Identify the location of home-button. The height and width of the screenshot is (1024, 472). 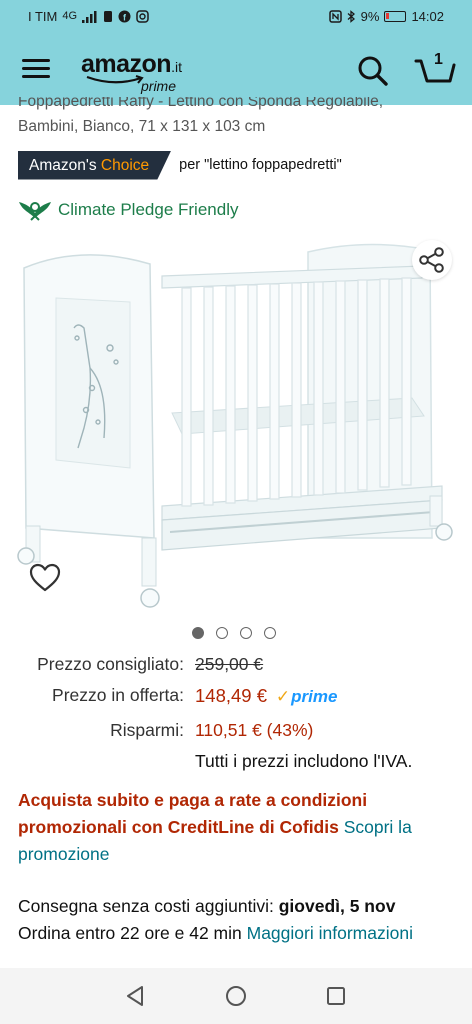
(236, 996).